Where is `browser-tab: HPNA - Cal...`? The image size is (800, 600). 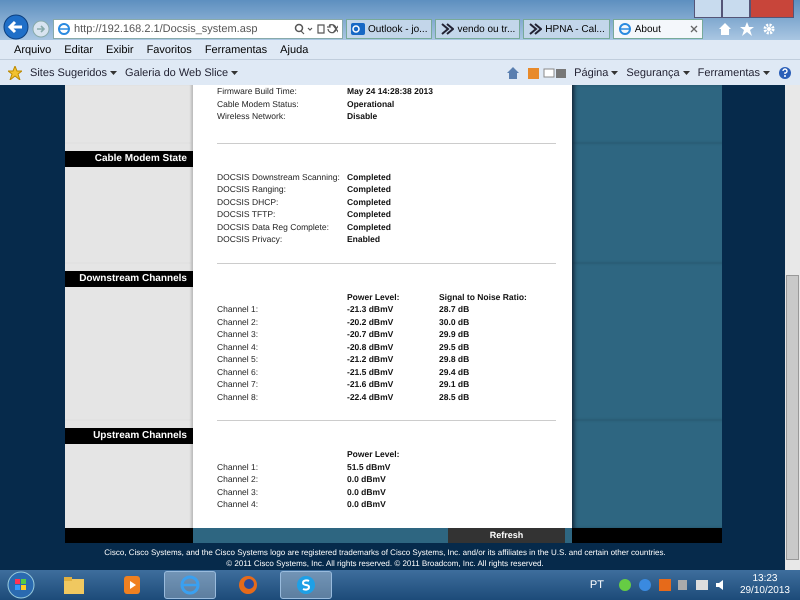
browser-tab: HPNA - Cal... is located at coordinates (566, 29).